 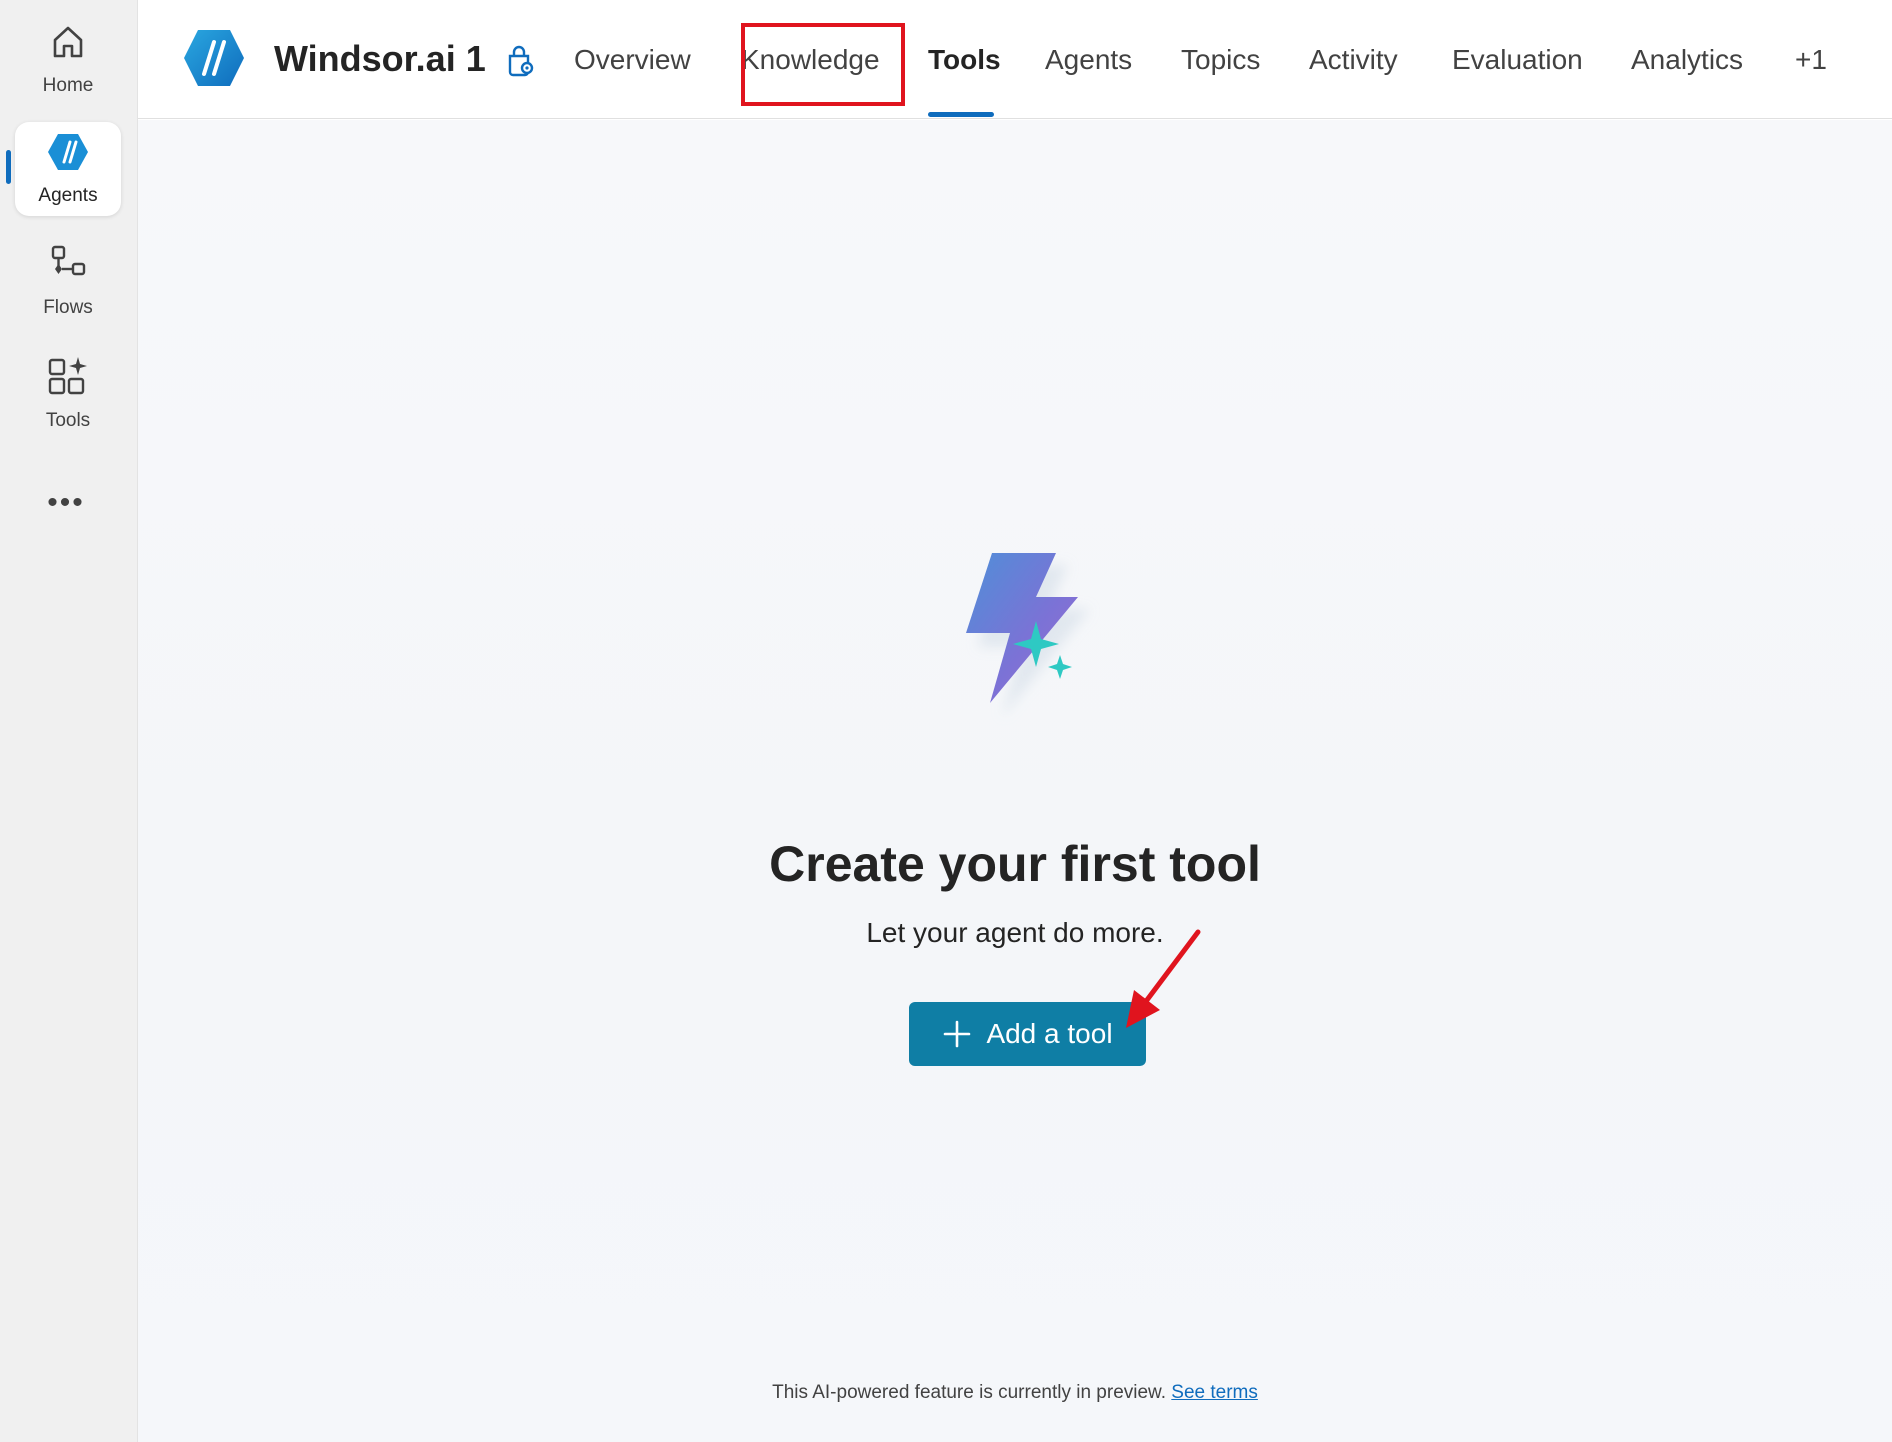 What do you see at coordinates (1811, 59) in the screenshot?
I see `tab-more: +1` at bounding box center [1811, 59].